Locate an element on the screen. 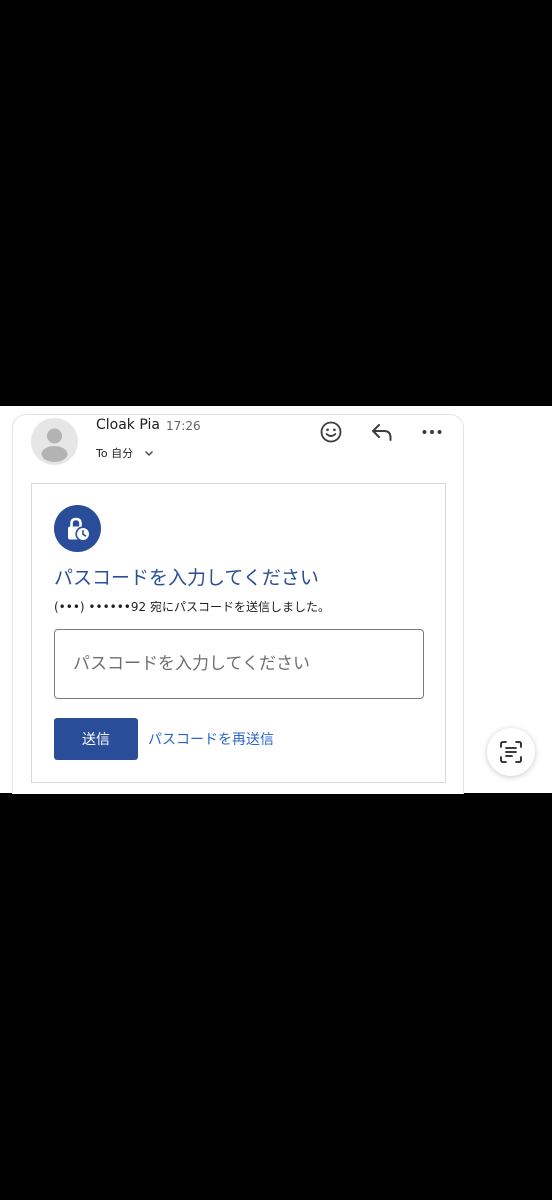  lock-clock-icon is located at coordinates (79, 529).